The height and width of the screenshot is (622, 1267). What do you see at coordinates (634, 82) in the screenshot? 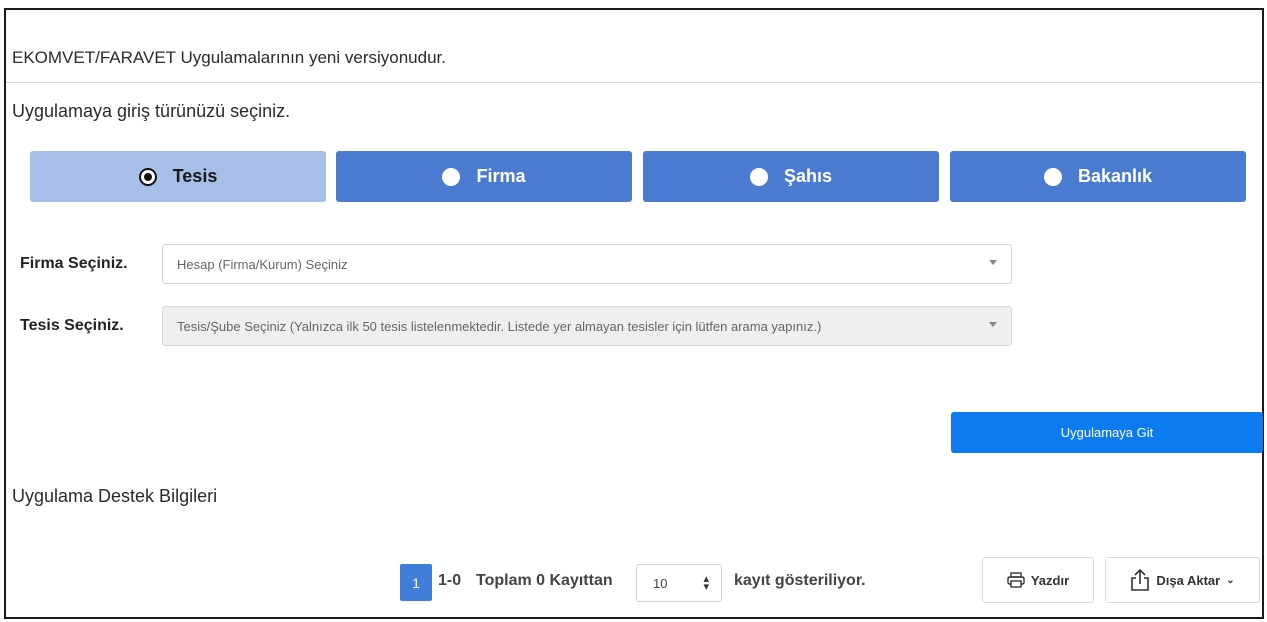
I see `divider` at bounding box center [634, 82].